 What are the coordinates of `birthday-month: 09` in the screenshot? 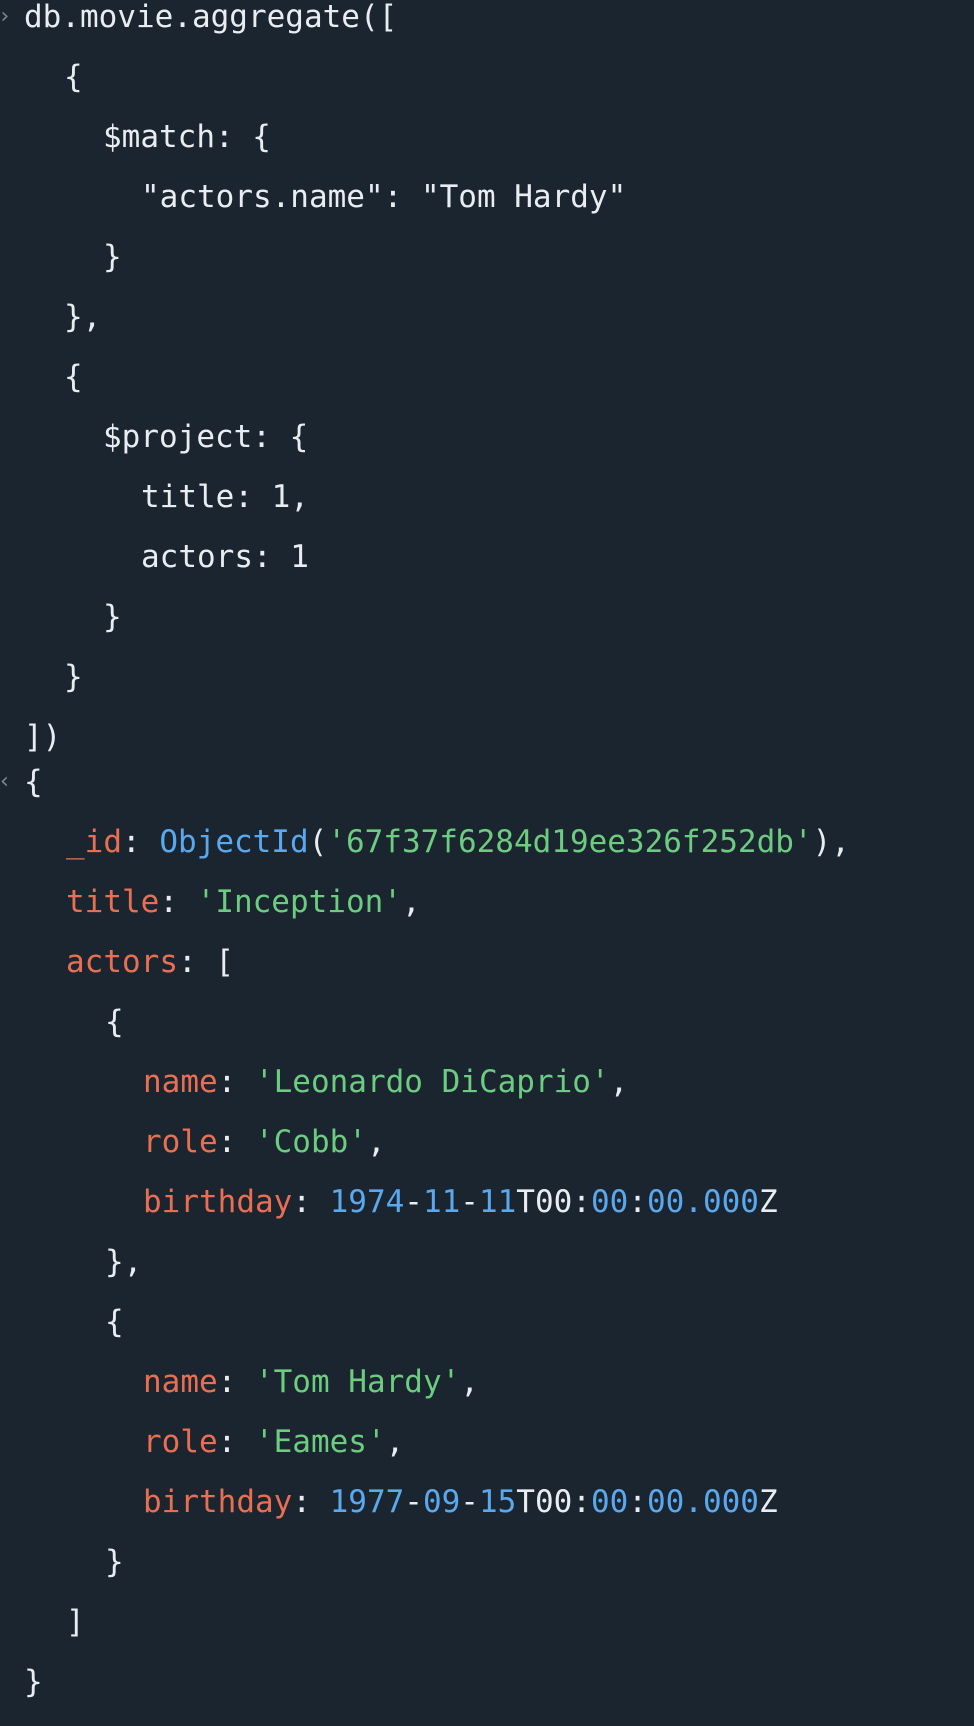 It's located at (441, 1502).